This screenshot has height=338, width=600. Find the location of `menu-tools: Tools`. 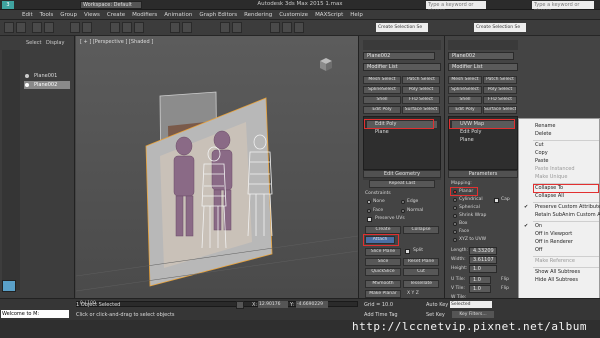

menu-tools: Tools is located at coordinates (47, 15).